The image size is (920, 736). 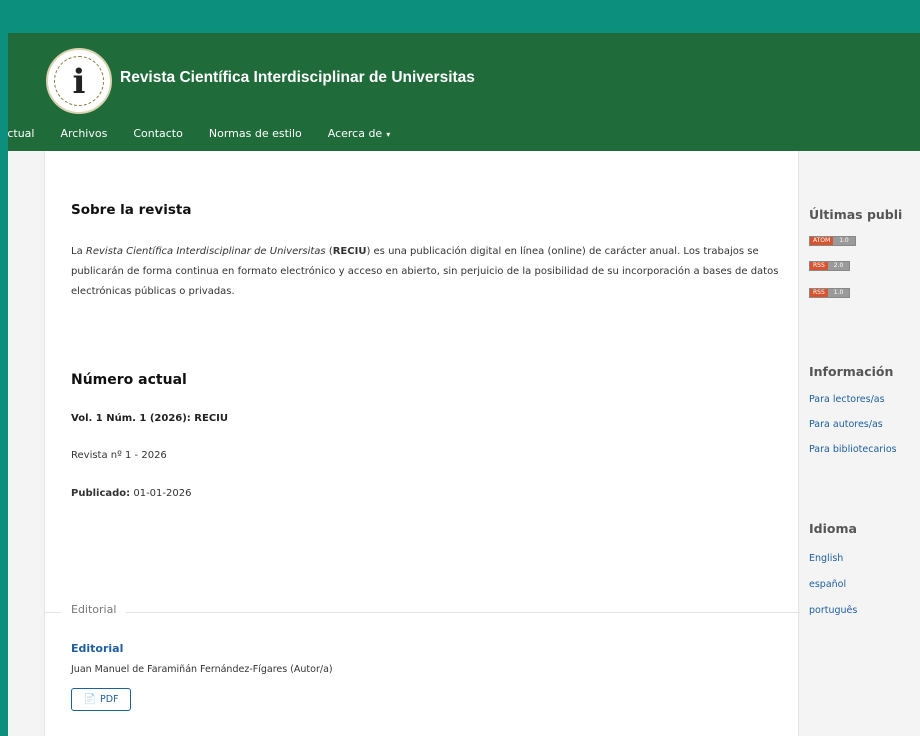 What do you see at coordinates (846, 424) in the screenshot?
I see `info-link-authors: Para autores/as` at bounding box center [846, 424].